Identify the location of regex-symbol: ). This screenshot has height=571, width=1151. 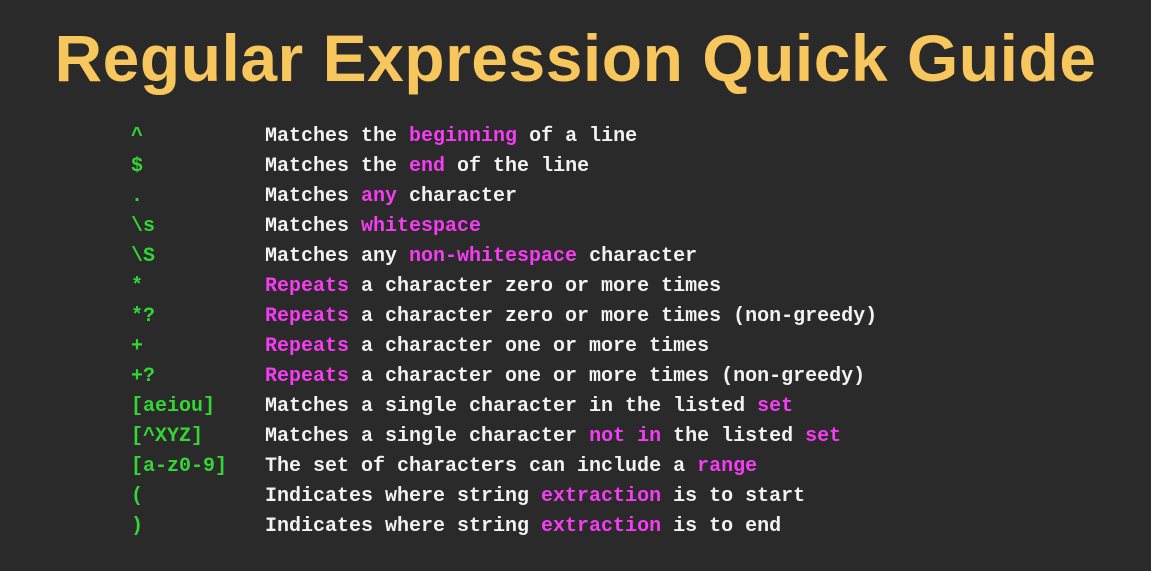
(137, 526).